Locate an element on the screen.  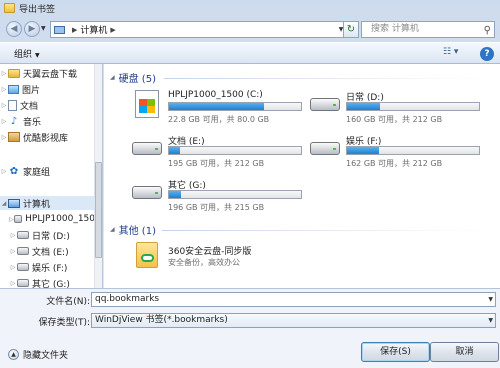
nav-item-homegroup: ▷ ✿ 家庭组 is located at coordinates (47, 171).